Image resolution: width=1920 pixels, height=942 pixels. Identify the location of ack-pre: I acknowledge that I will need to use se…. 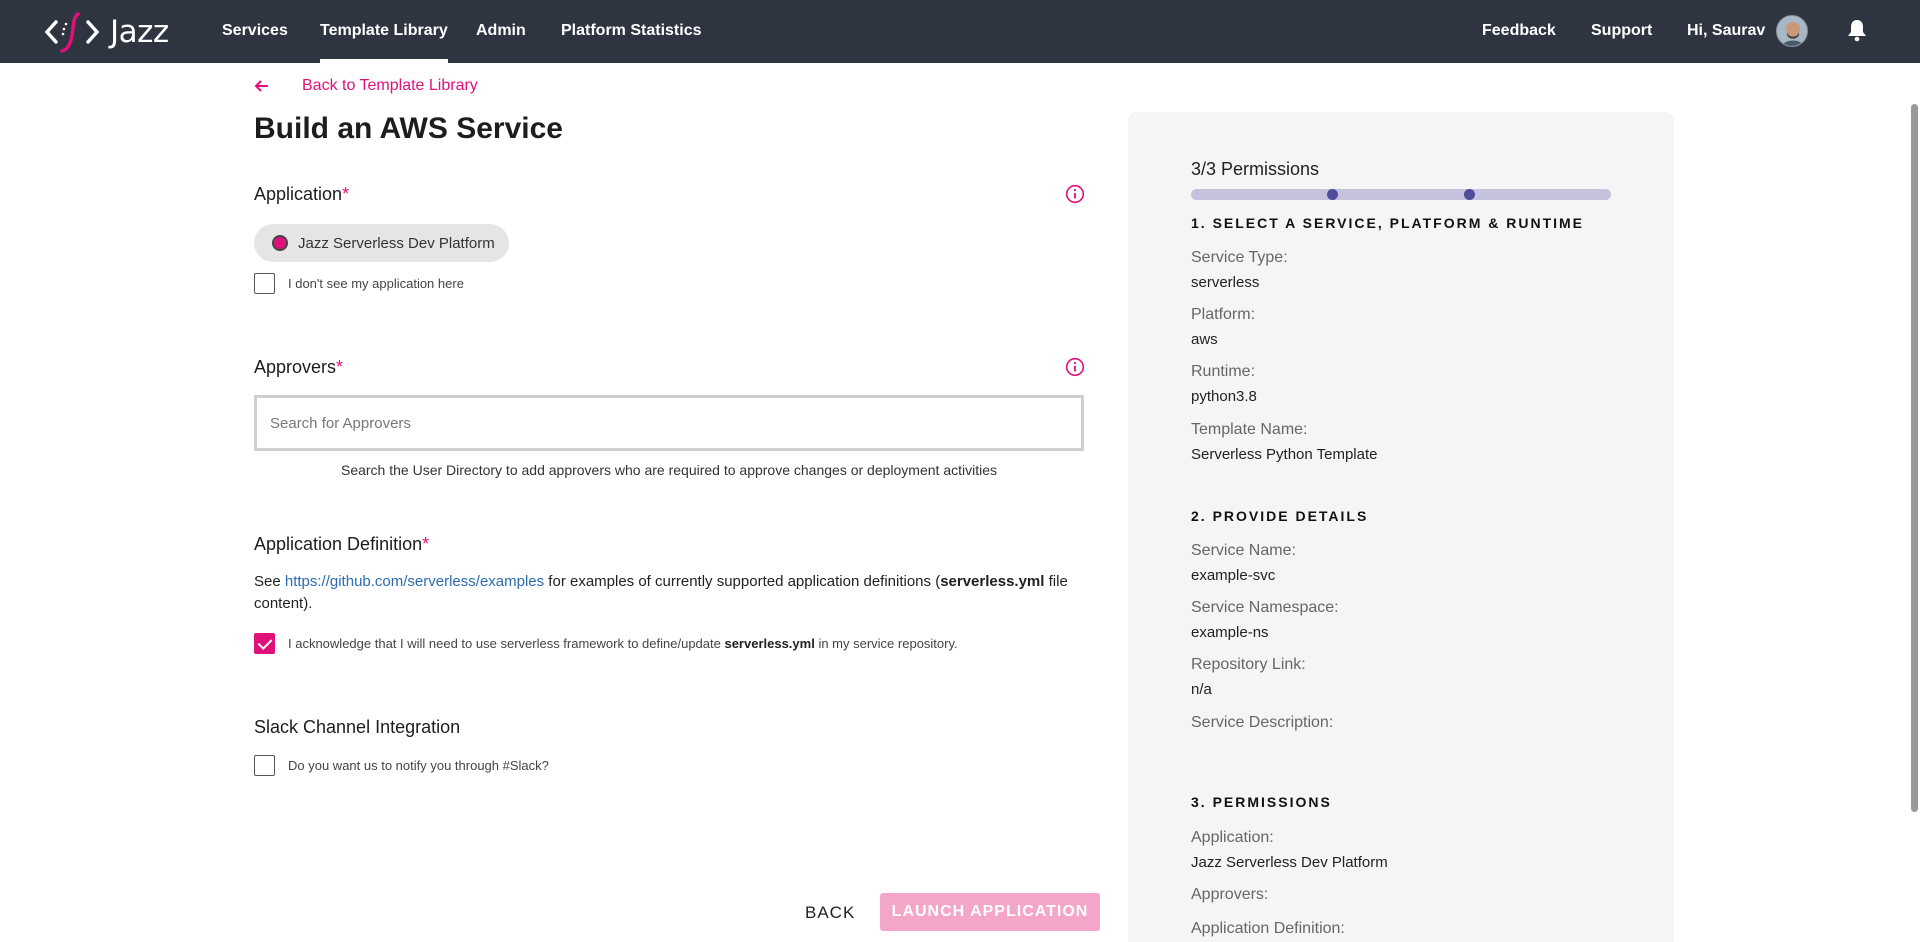
(506, 643).